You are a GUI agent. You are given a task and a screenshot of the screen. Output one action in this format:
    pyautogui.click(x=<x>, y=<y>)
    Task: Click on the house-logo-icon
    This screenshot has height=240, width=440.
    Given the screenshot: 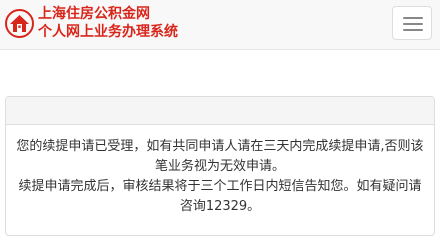 What is the action you would take?
    pyautogui.click(x=19, y=23)
    